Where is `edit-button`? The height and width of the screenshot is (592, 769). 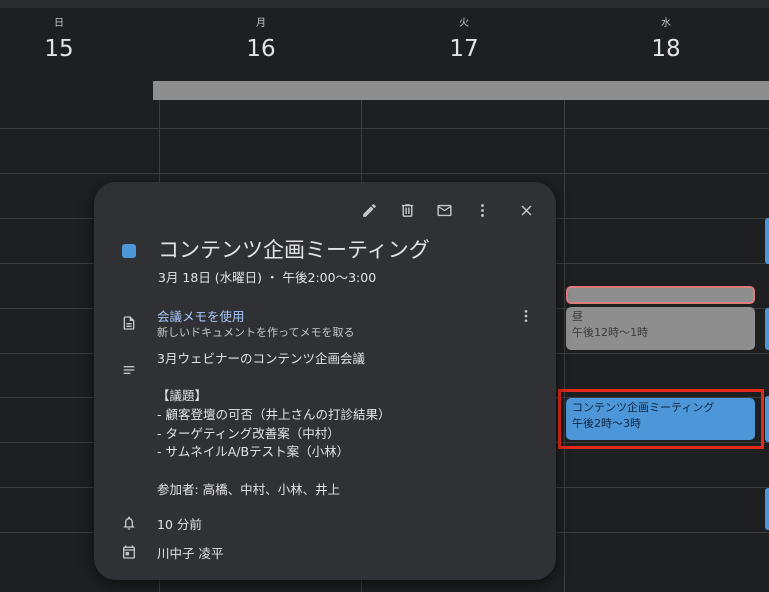
edit-button is located at coordinates (369, 210).